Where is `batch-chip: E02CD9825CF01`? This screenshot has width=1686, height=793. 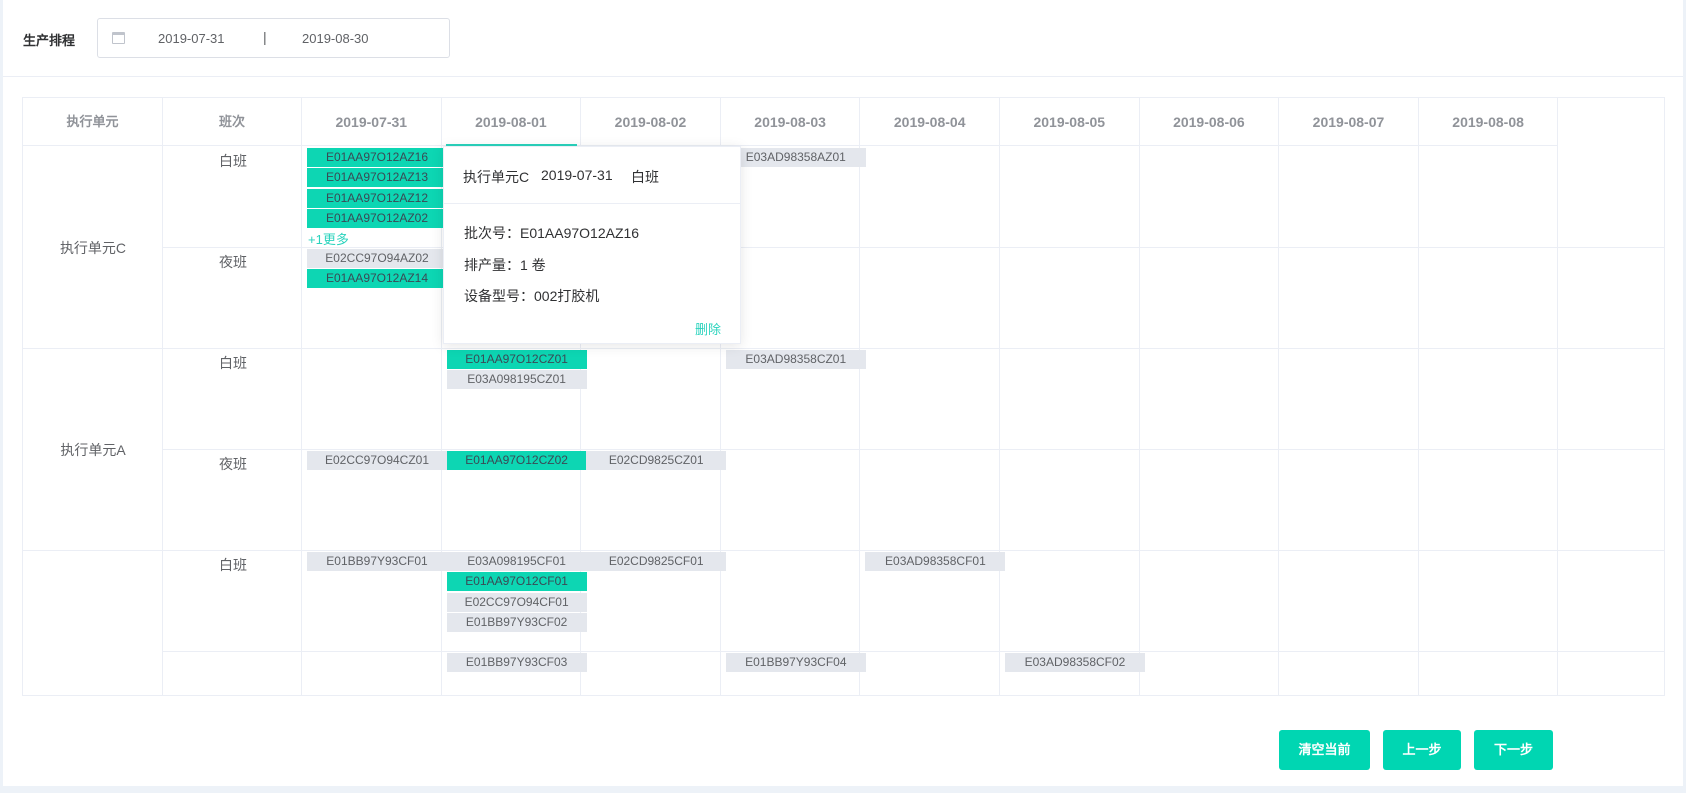
batch-chip: E02CD9825CF01 is located at coordinates (656, 561).